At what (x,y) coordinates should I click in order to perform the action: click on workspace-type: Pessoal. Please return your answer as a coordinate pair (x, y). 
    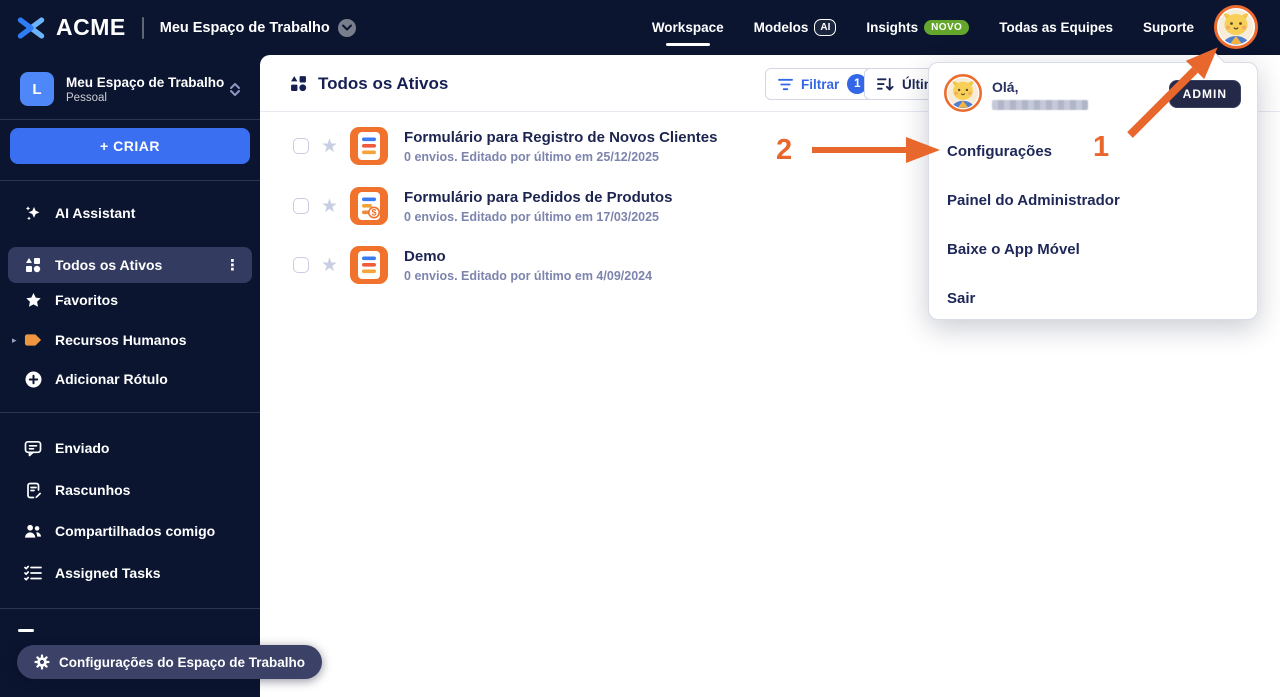
    Looking at the image, I should click on (86, 97).